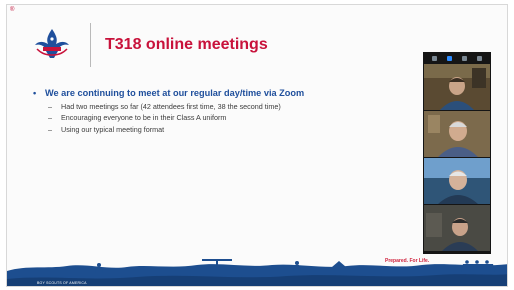  Describe the element at coordinates (231, 130) in the screenshot. I see `sub-bullet: Using our typical meeting format` at that location.